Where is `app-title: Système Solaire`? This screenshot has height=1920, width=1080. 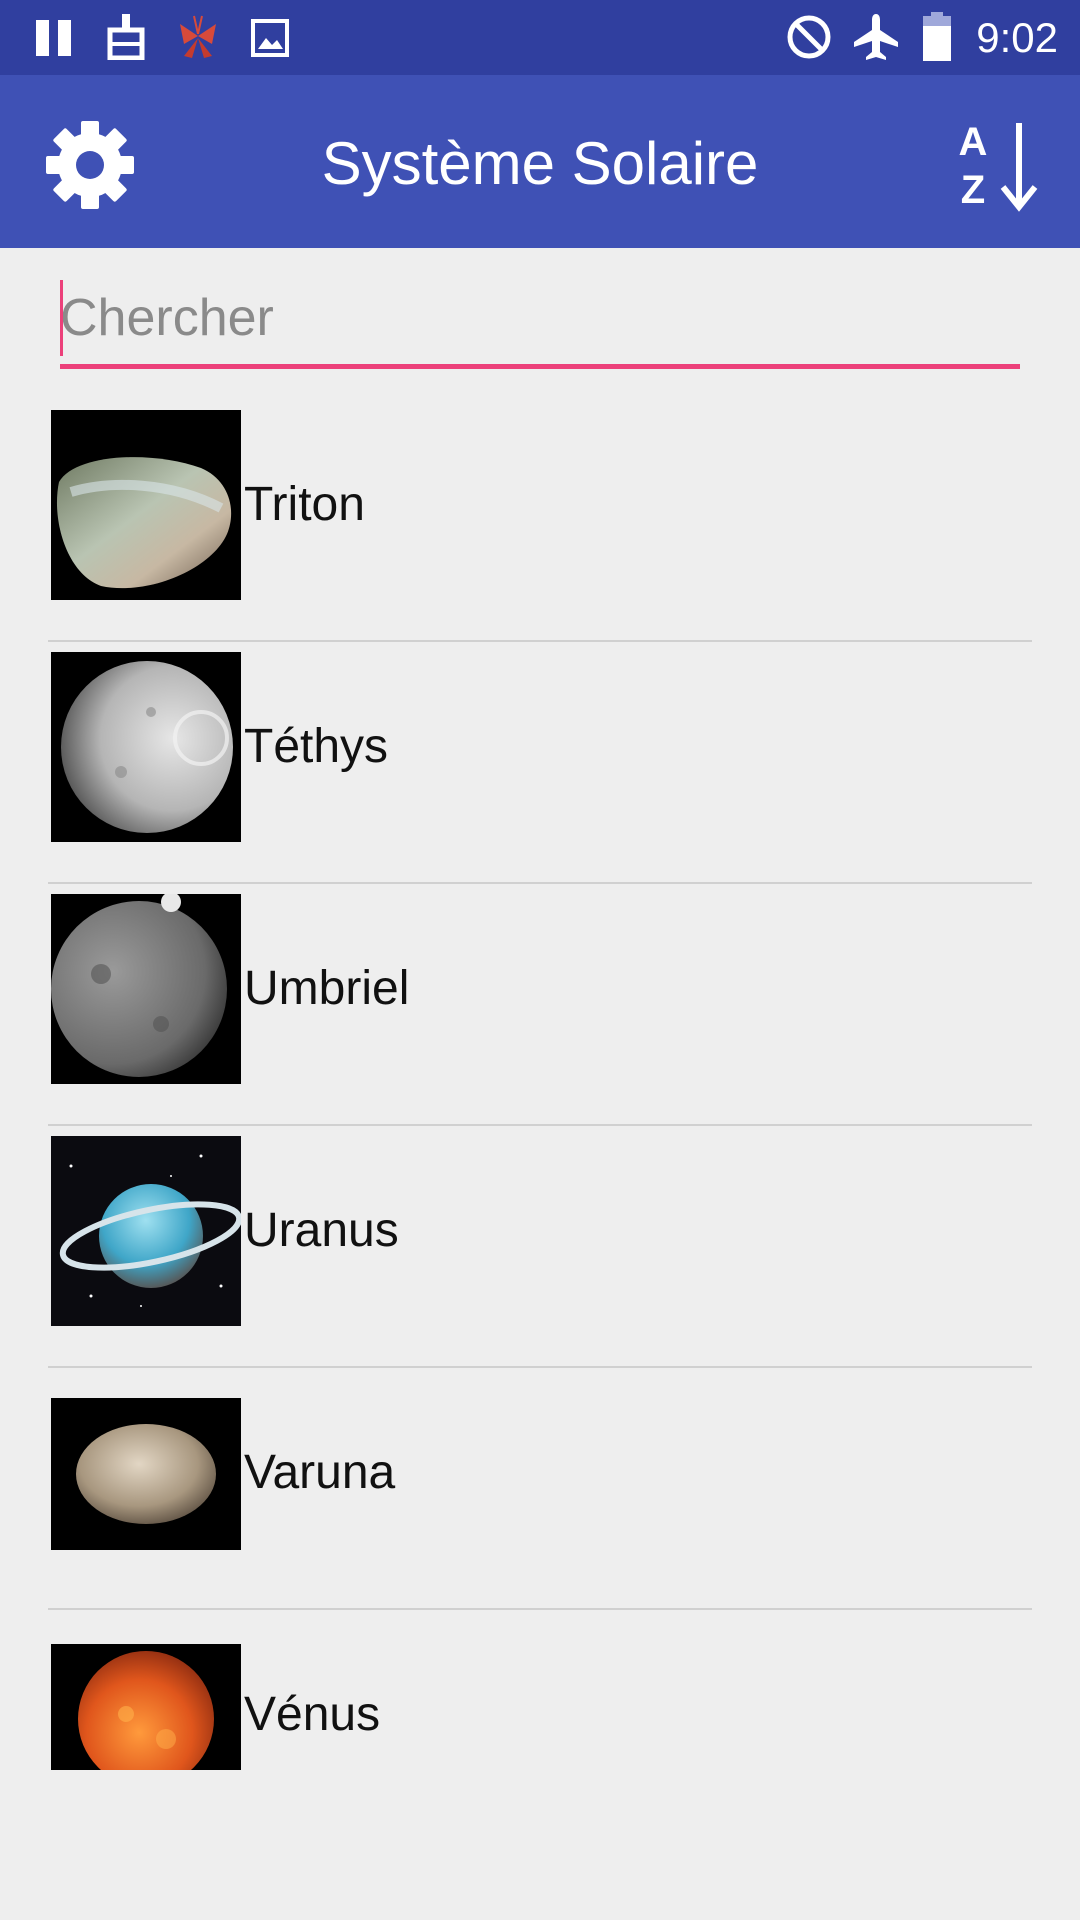
app-title: Système Solaire is located at coordinates (540, 163).